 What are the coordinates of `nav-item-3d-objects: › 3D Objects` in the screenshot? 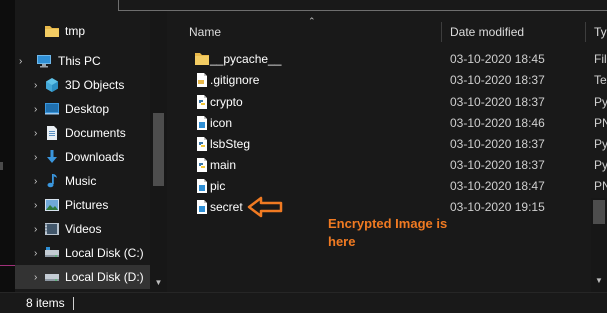 It's located at (82, 85).